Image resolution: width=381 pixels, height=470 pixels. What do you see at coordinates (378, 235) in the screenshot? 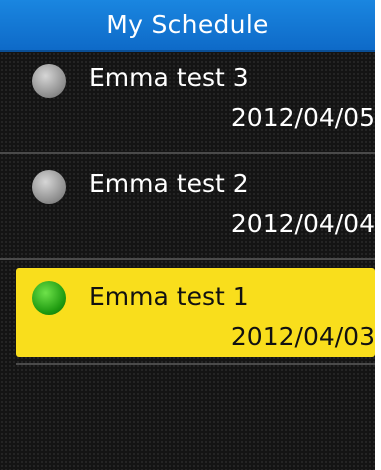
I see `screen-edge` at bounding box center [378, 235].